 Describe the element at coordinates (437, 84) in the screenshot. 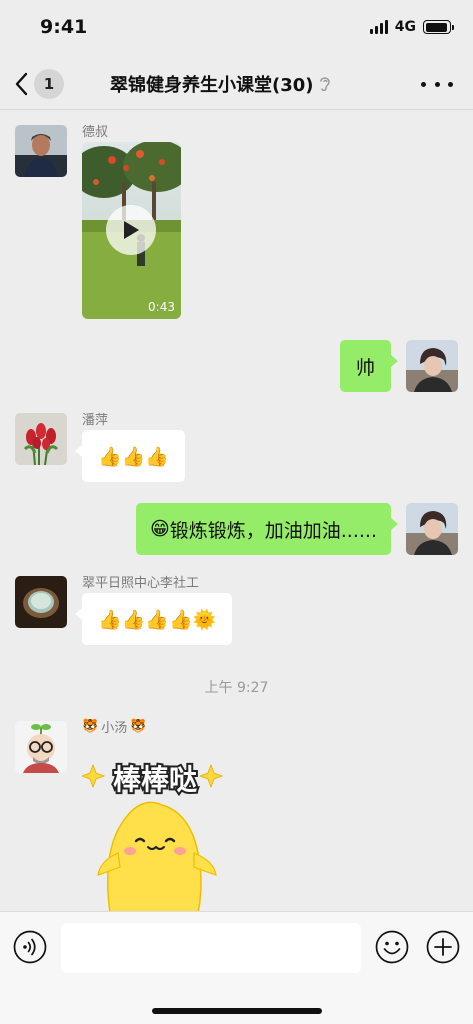

I see `more-dots-icon` at that location.